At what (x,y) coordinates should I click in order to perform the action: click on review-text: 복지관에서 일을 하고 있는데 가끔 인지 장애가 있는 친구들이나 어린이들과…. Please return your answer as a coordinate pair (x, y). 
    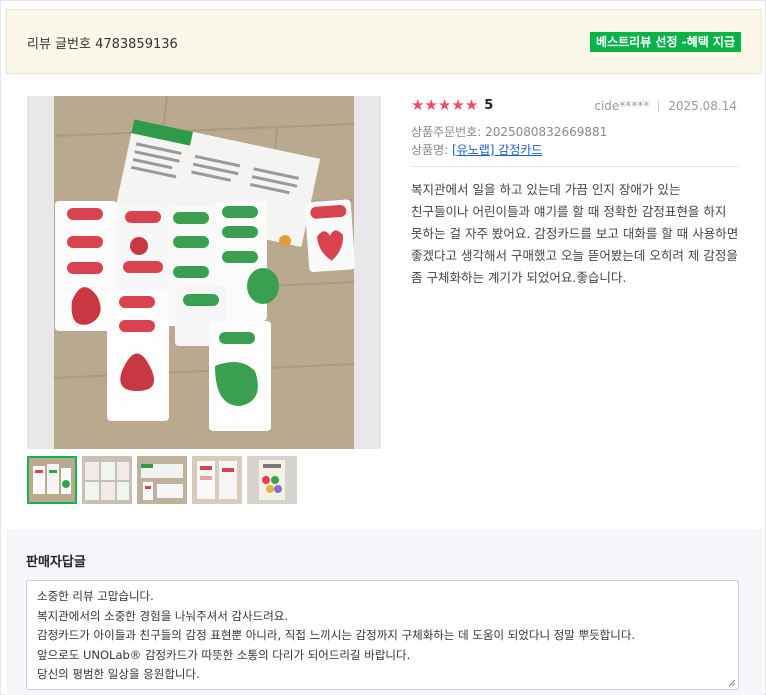
    Looking at the image, I should click on (575, 233).